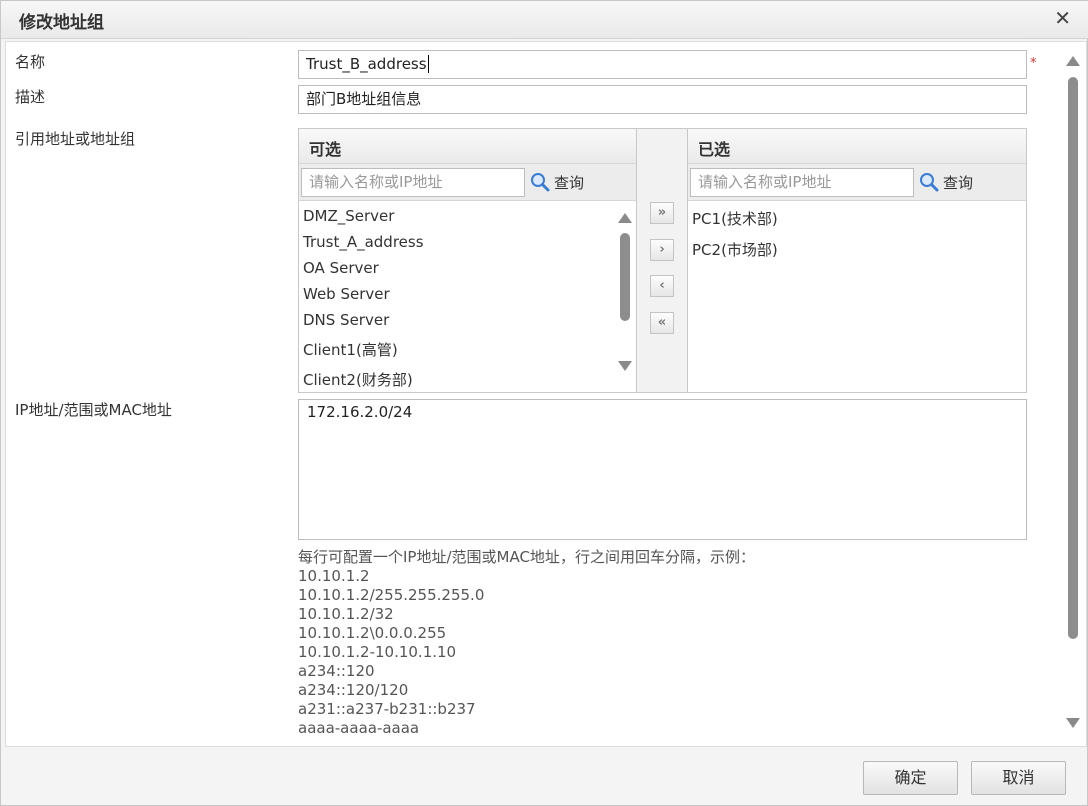 The height and width of the screenshot is (806, 1088). What do you see at coordinates (1062, 18) in the screenshot?
I see `close-icon: ✕` at bounding box center [1062, 18].